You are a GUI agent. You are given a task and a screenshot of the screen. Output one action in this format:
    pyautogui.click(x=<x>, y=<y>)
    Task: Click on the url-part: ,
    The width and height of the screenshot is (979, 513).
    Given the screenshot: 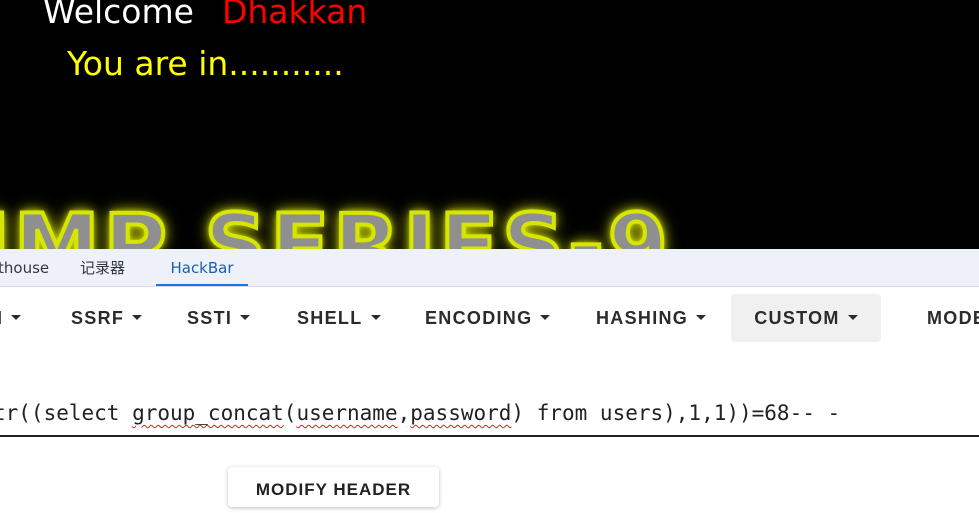 What is the action you would take?
    pyautogui.click(x=404, y=413)
    